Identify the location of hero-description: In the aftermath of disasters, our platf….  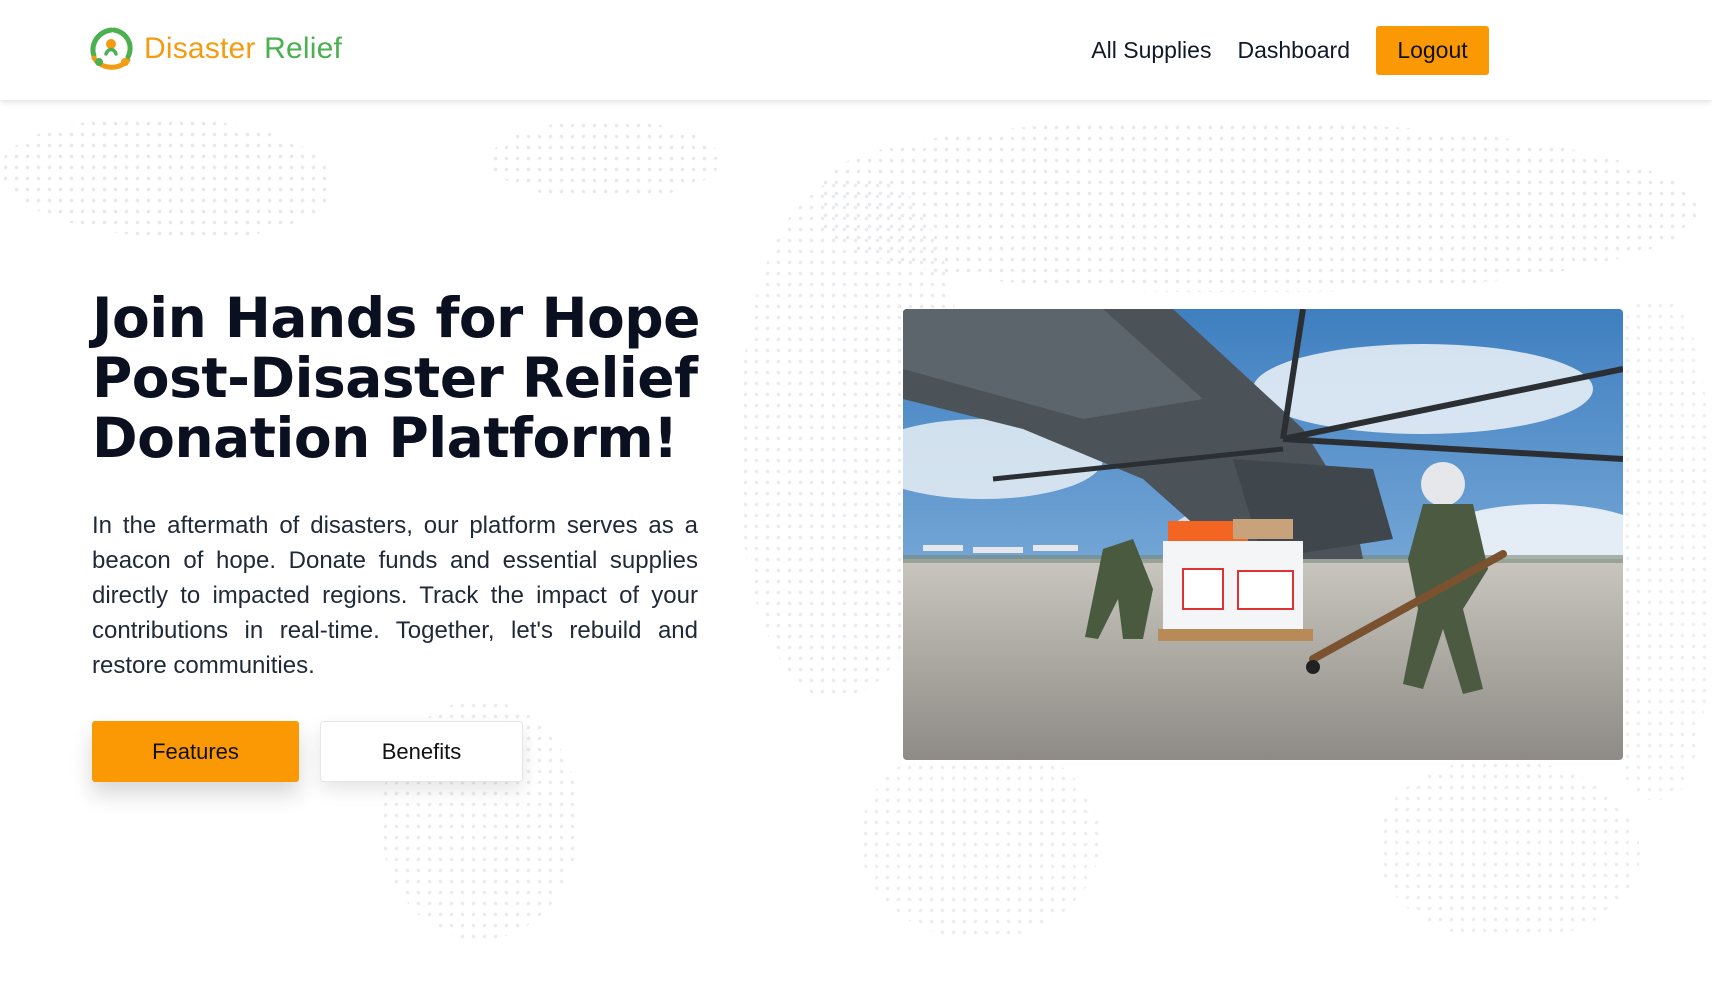
(395, 595).